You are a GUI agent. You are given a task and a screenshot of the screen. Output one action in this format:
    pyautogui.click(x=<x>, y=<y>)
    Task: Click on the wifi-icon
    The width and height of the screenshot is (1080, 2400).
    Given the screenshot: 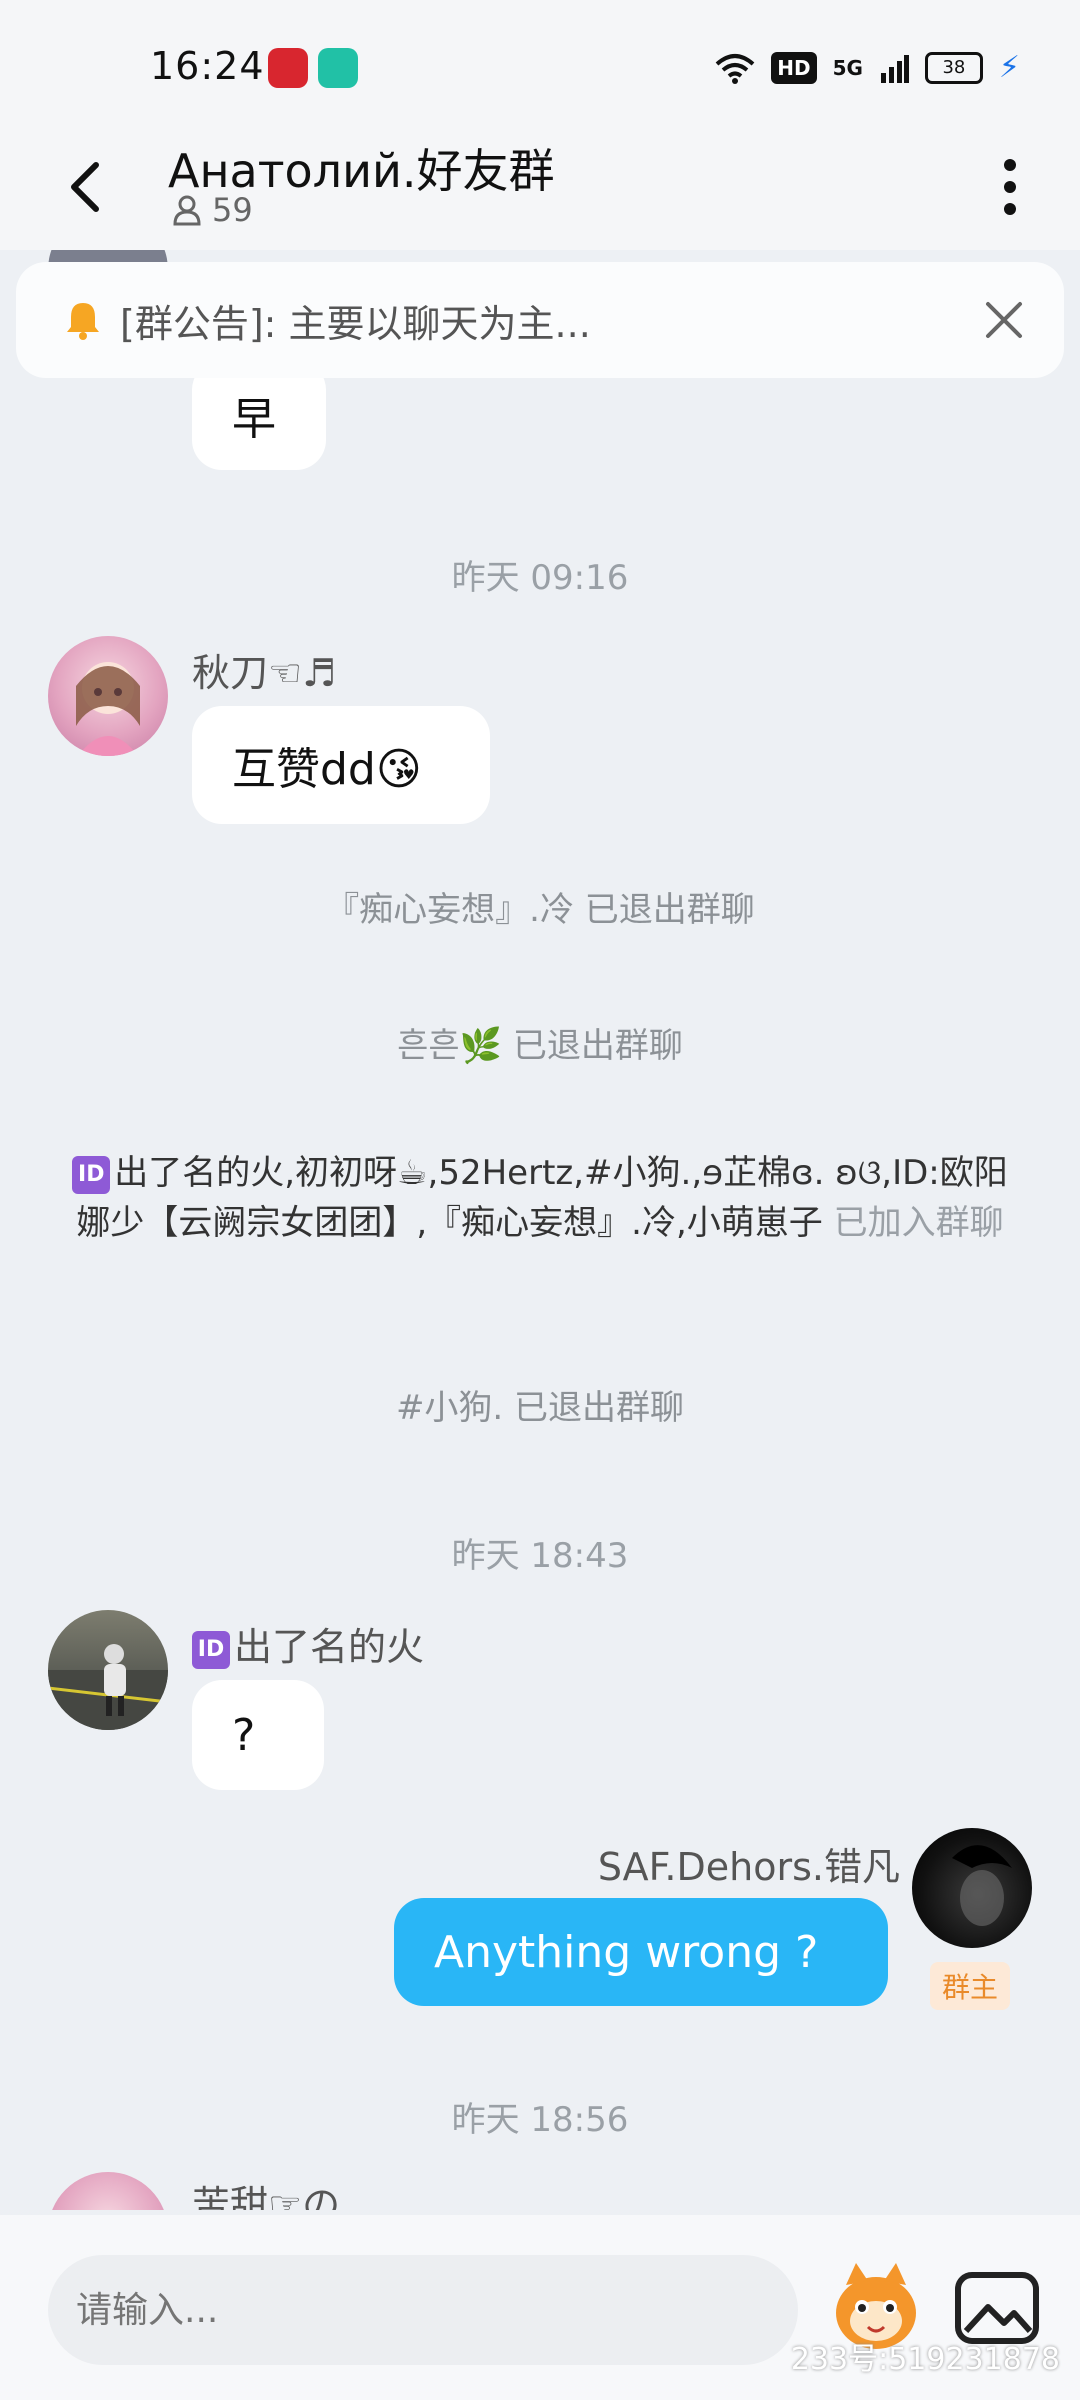 What is the action you would take?
    pyautogui.click(x=735, y=69)
    